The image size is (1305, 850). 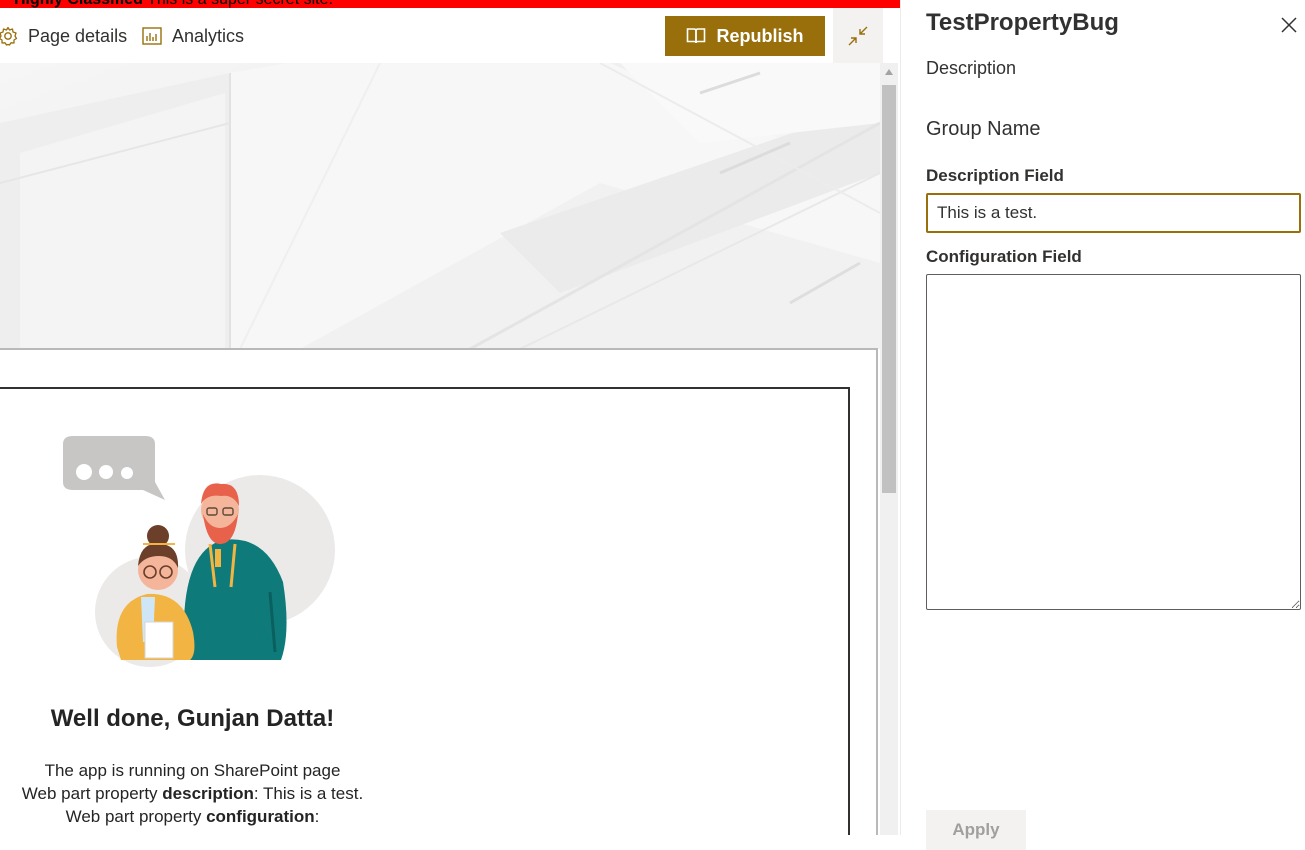 I want to click on republish-button: Republish, so click(x=745, y=36).